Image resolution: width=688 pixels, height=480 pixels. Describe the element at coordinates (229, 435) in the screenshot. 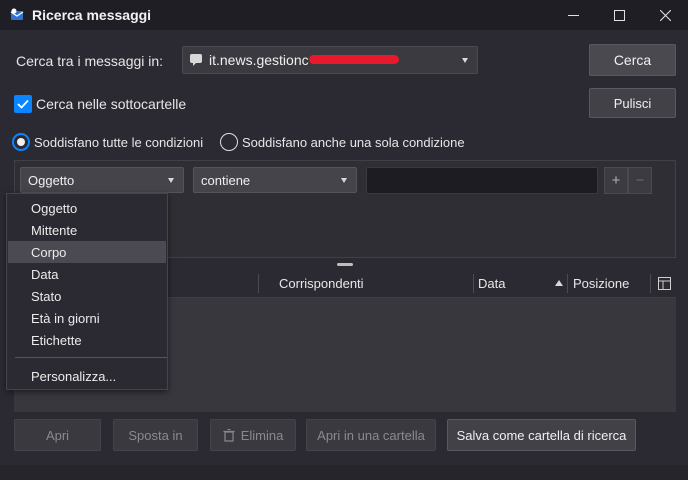

I see `trash-icon` at that location.